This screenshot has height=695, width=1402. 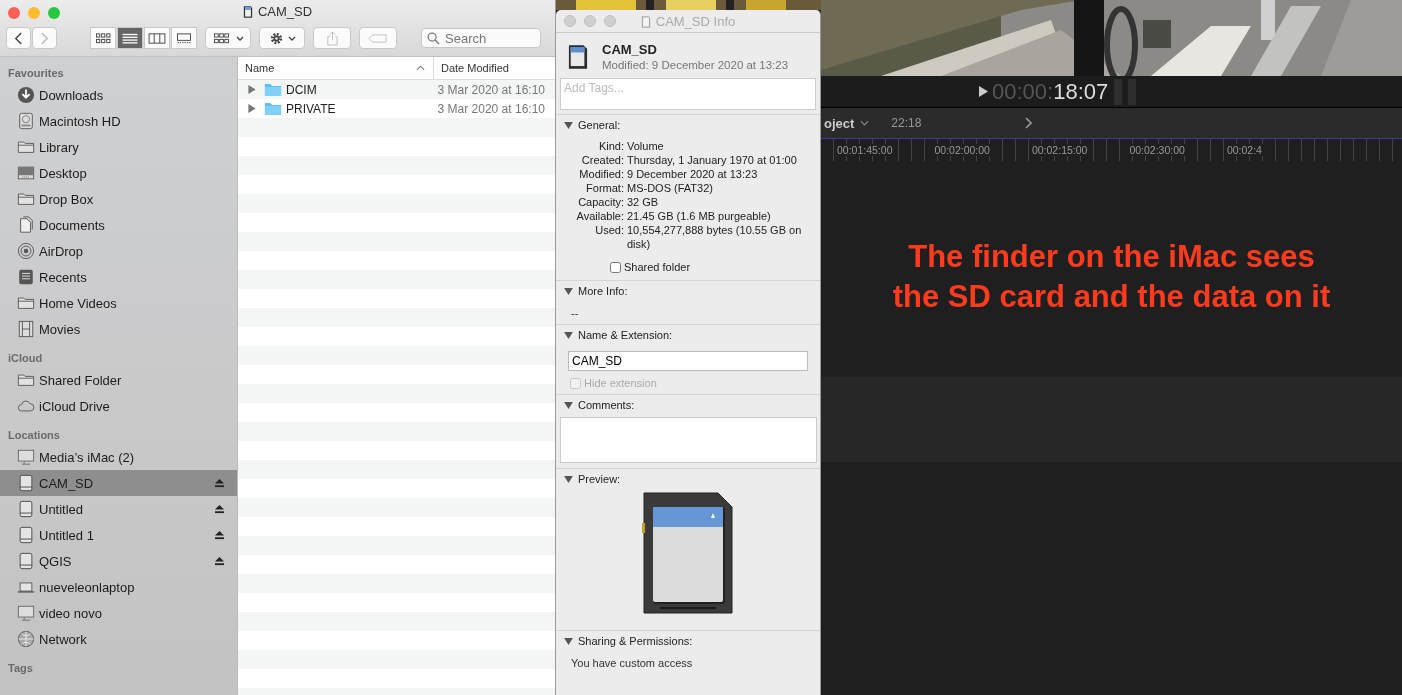 What do you see at coordinates (118, 95) in the screenshot?
I see `sidebar-item: Downloads` at bounding box center [118, 95].